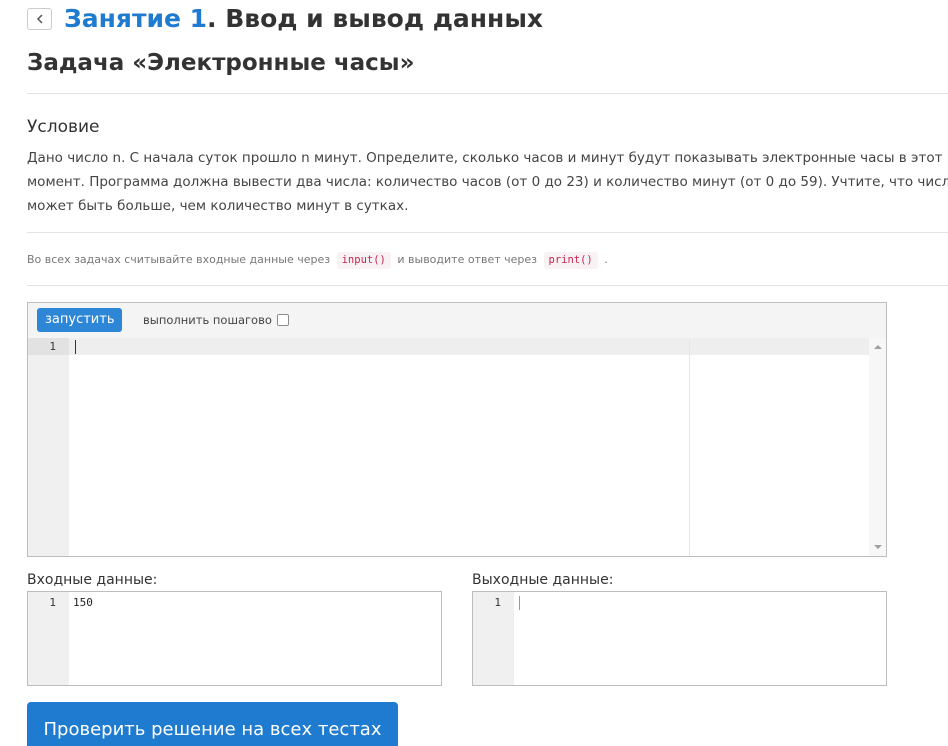 The height and width of the screenshot is (746, 948). What do you see at coordinates (48, 447) in the screenshot?
I see `editor-gutter: 1` at bounding box center [48, 447].